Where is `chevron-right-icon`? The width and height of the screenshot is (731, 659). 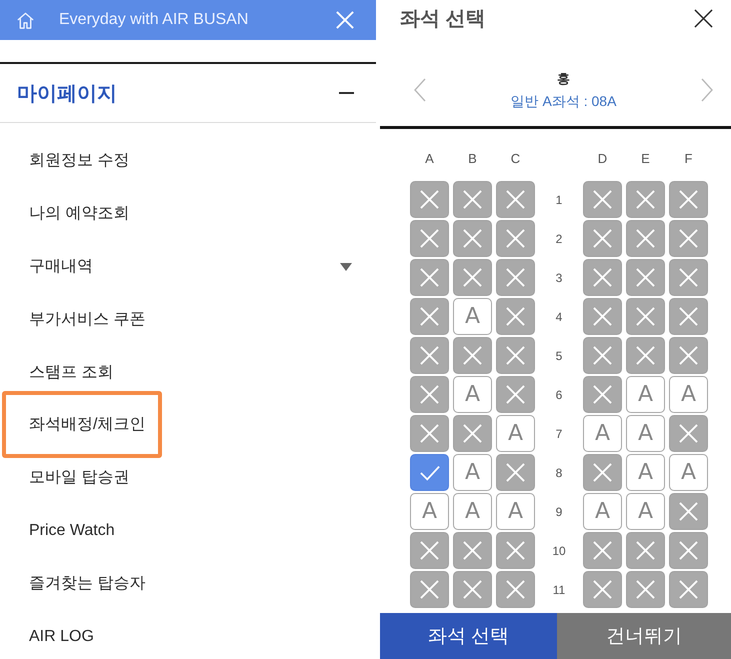
chevron-right-icon is located at coordinates (707, 90).